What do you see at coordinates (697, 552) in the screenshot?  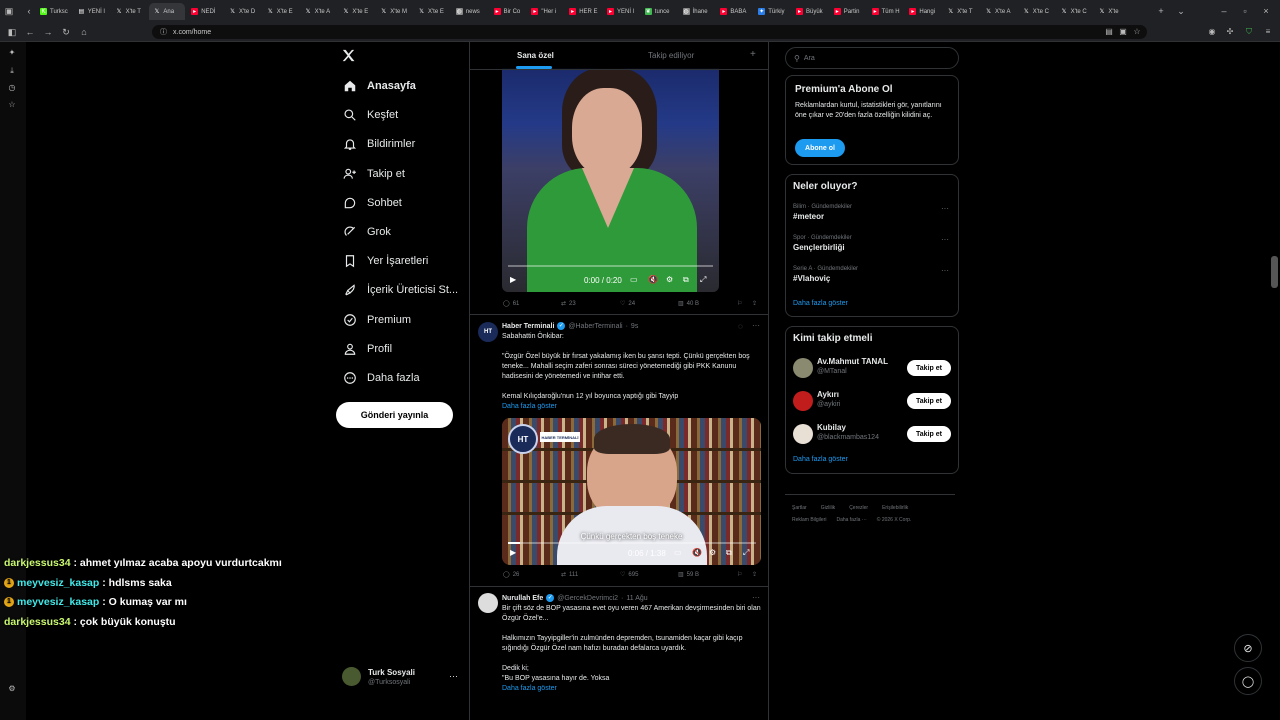 I see `mute-icon: 🔇` at bounding box center [697, 552].